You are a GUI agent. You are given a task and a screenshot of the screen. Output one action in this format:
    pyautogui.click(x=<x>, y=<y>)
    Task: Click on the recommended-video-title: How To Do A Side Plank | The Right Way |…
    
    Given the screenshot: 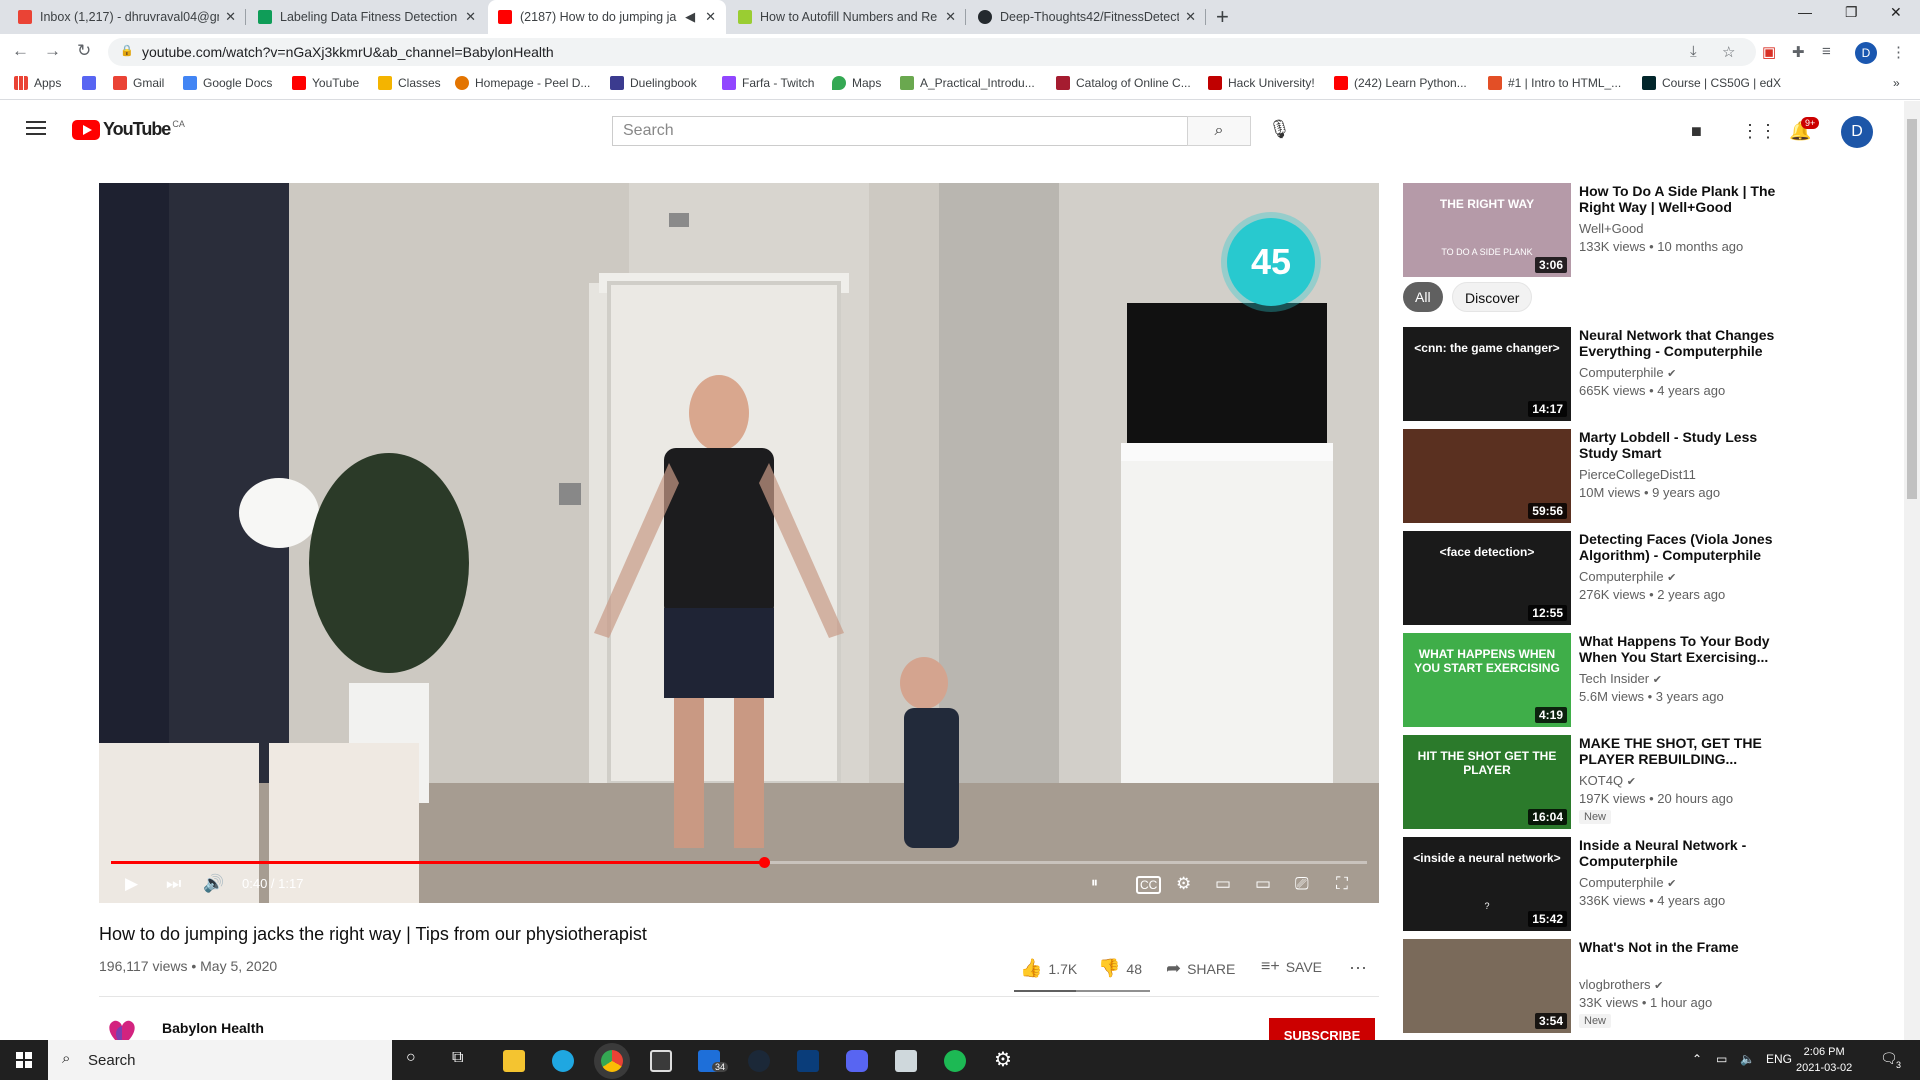 What is the action you would take?
    pyautogui.click(x=1679, y=199)
    